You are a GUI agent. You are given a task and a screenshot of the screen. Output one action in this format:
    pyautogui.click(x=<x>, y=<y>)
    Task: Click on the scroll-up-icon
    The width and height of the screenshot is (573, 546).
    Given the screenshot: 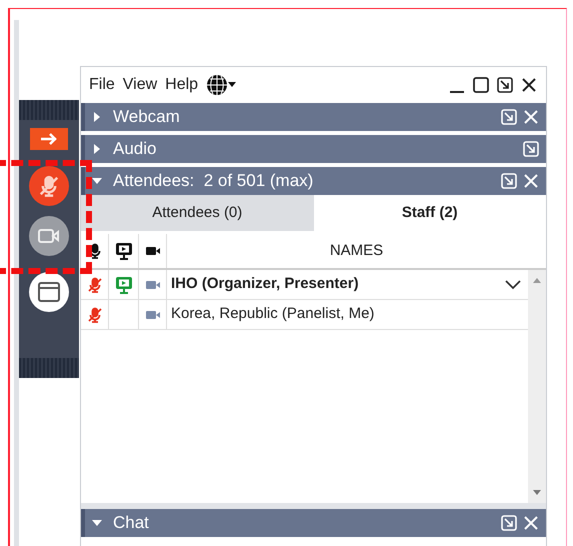 What is the action you would take?
    pyautogui.click(x=537, y=280)
    